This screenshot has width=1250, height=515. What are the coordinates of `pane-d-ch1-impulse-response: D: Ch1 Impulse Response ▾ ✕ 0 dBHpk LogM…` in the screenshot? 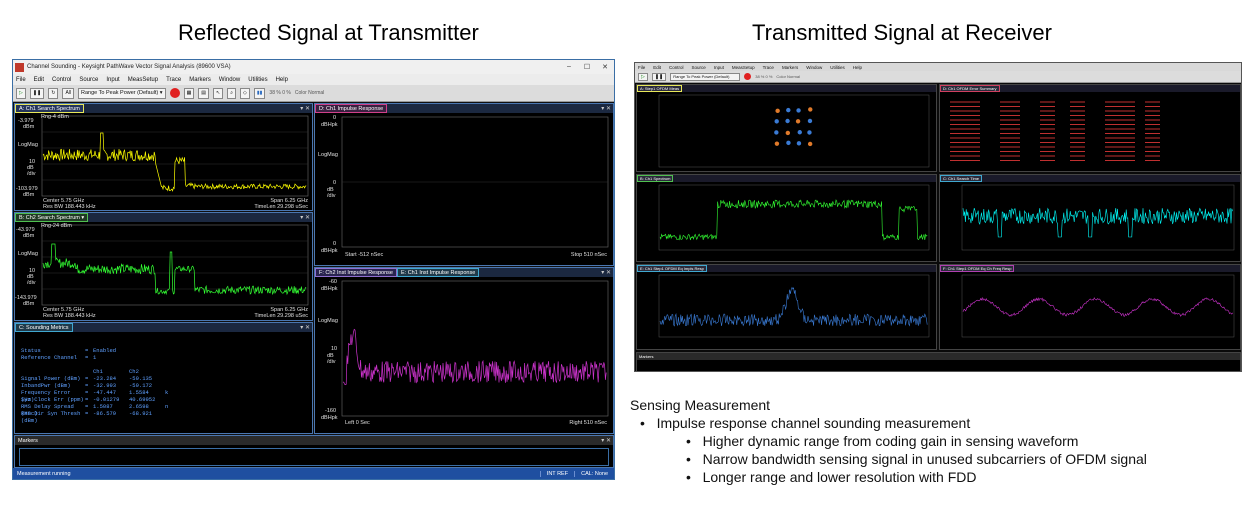 It's located at (464, 184).